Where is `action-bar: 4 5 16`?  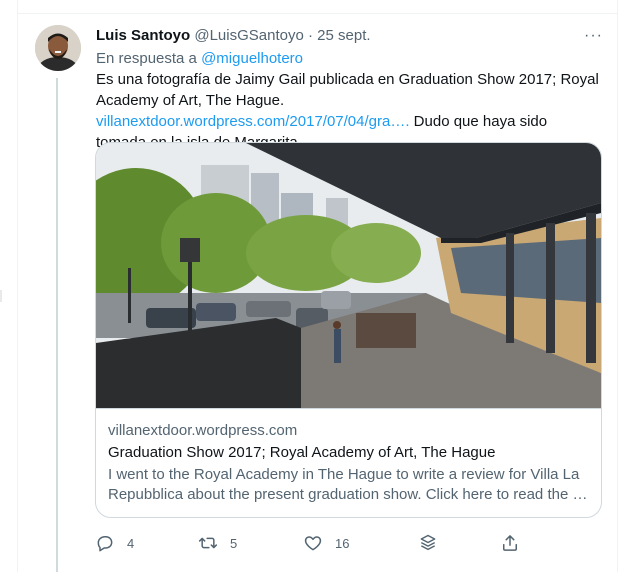
action-bar: 4 5 16 is located at coordinates (347, 543).